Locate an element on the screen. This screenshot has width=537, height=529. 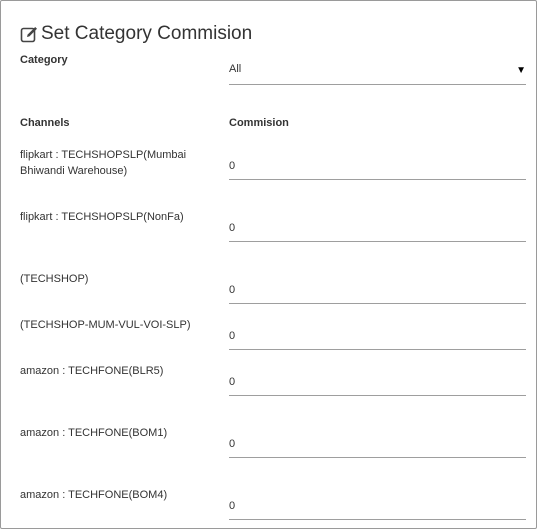
page-title-text: Set Category Commision is located at coordinates (147, 33).